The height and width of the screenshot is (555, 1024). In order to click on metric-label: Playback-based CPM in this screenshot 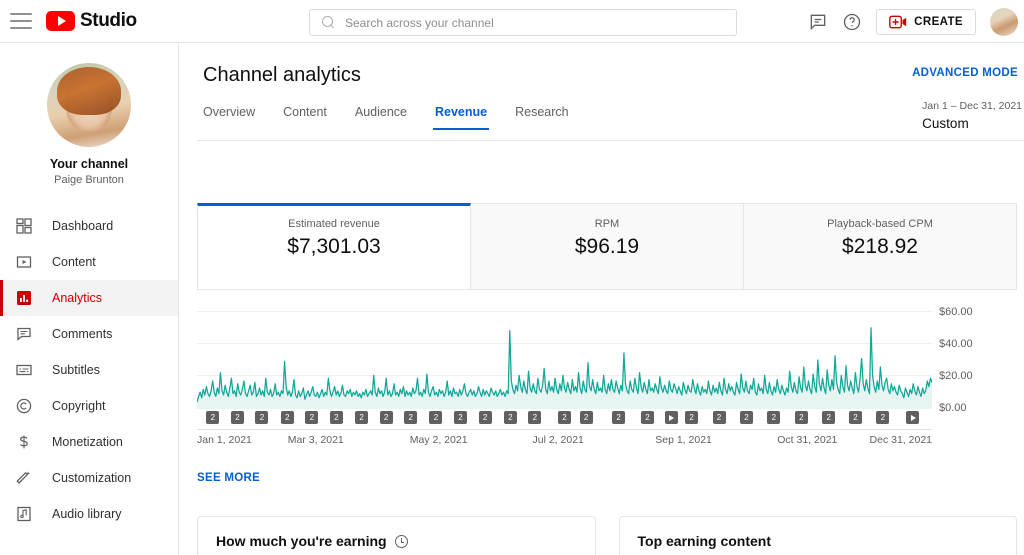, I will do `click(880, 224)`.